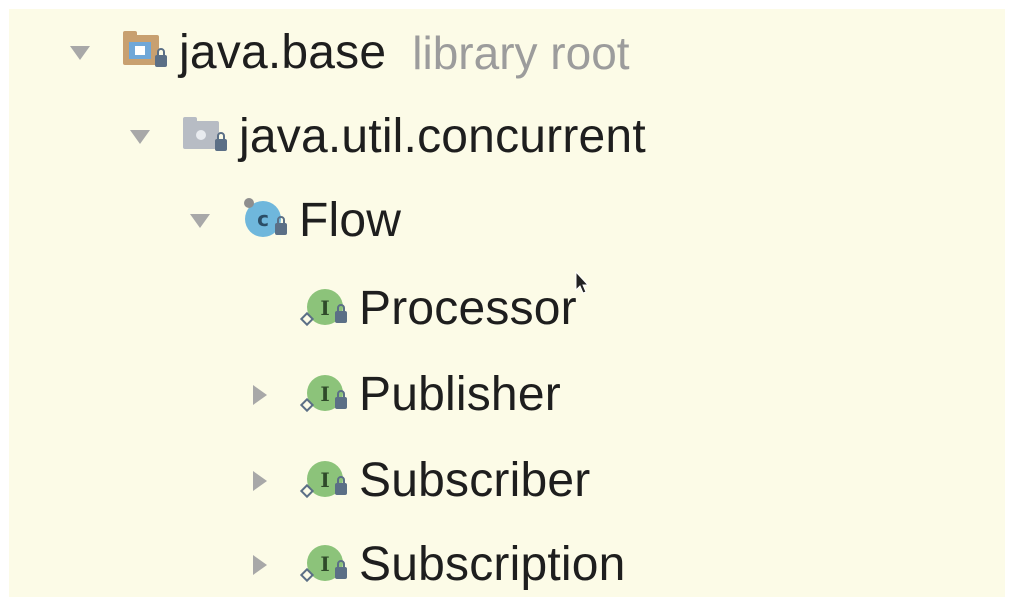 The width and height of the screenshot is (1011, 599). Describe the element at coordinates (521, 53) in the screenshot. I see `node-sublabel: library root` at that location.